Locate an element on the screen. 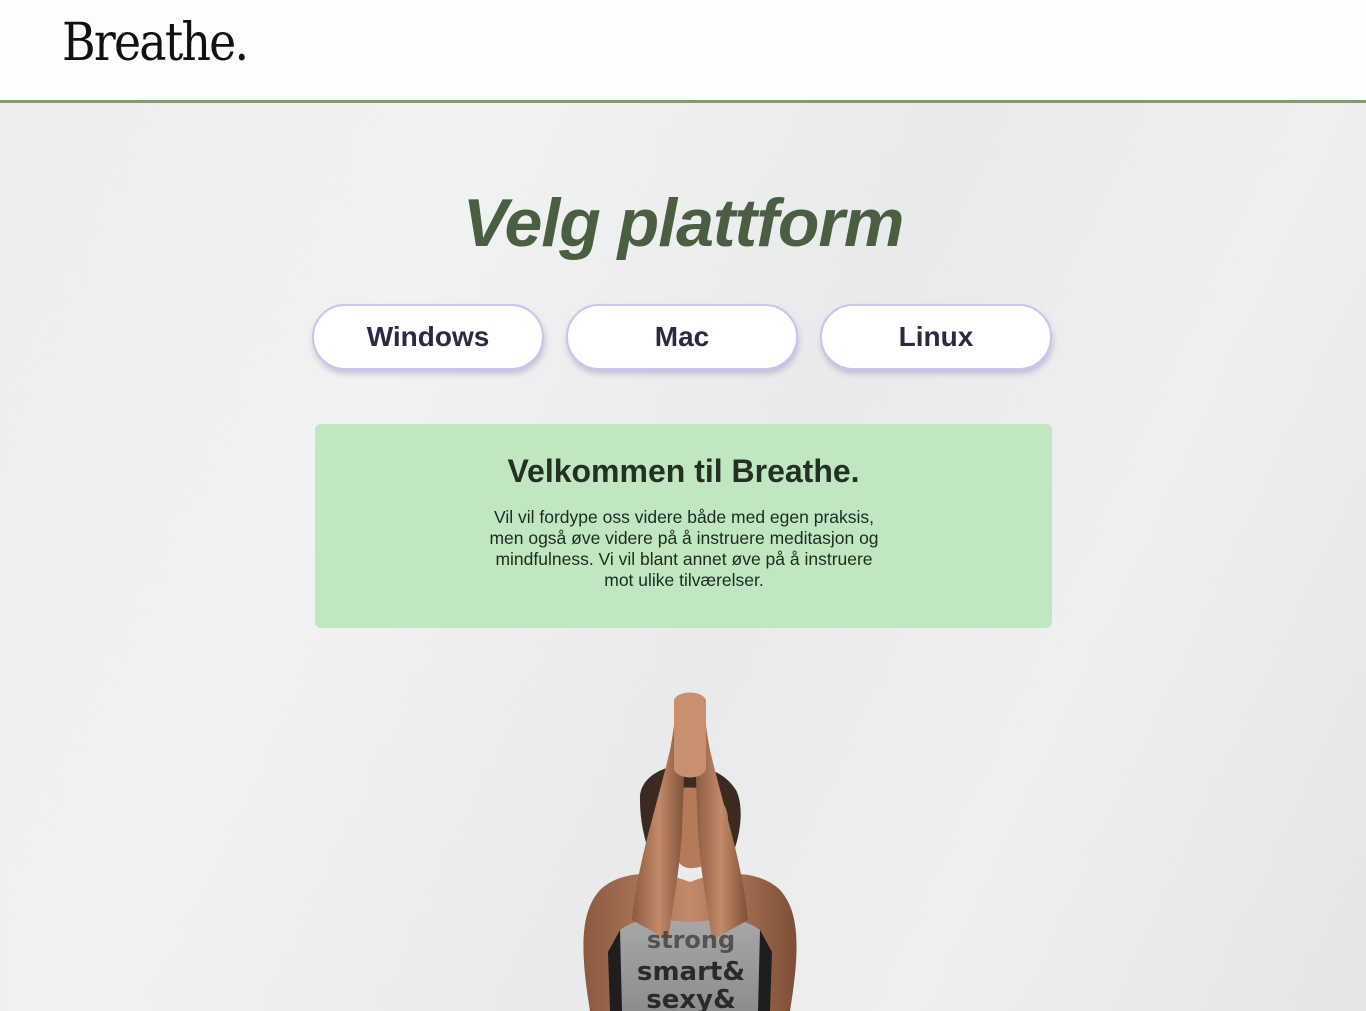 The height and width of the screenshot is (1011, 1366). shirt-text-3: sexy& is located at coordinates (691, 998).